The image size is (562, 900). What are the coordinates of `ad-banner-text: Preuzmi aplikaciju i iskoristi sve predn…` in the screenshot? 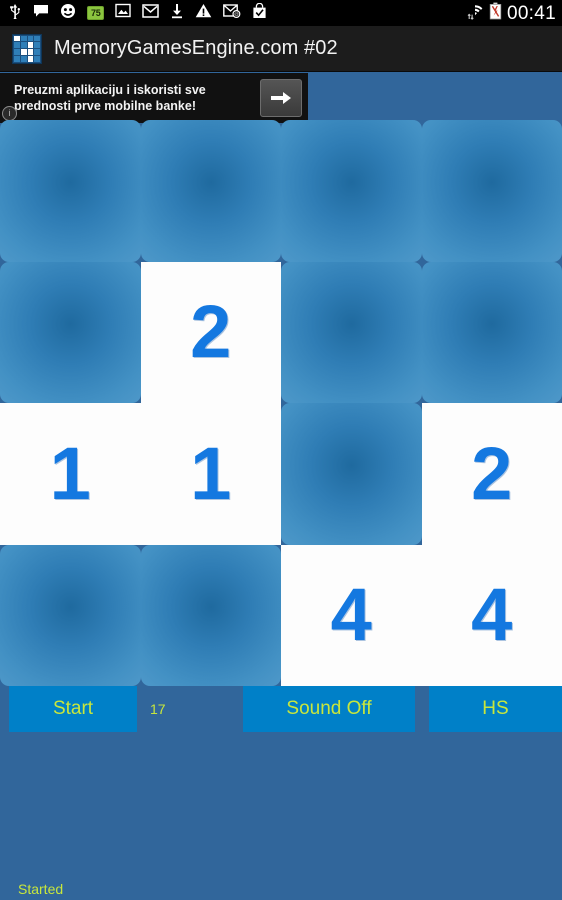 It's located at (110, 98).